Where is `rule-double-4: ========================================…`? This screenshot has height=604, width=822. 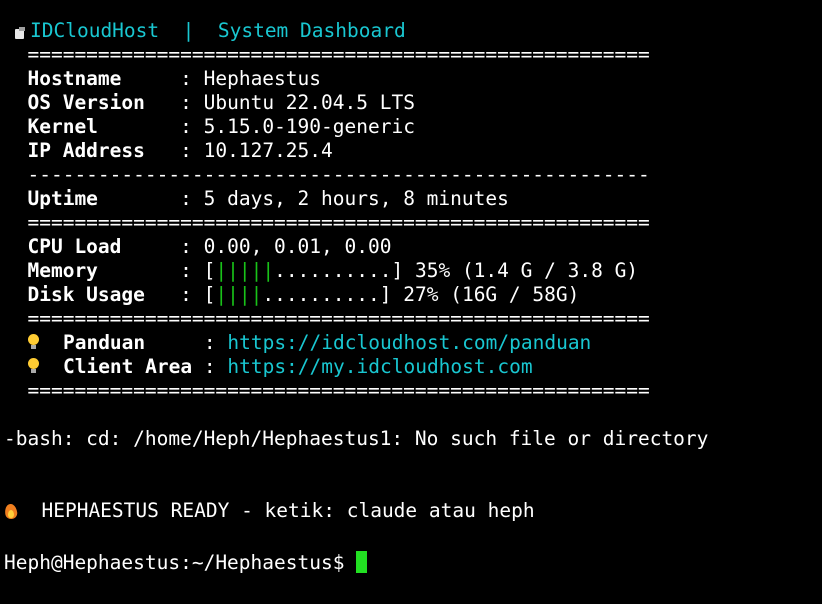
rule-double-4: ========================================… is located at coordinates (338, 390).